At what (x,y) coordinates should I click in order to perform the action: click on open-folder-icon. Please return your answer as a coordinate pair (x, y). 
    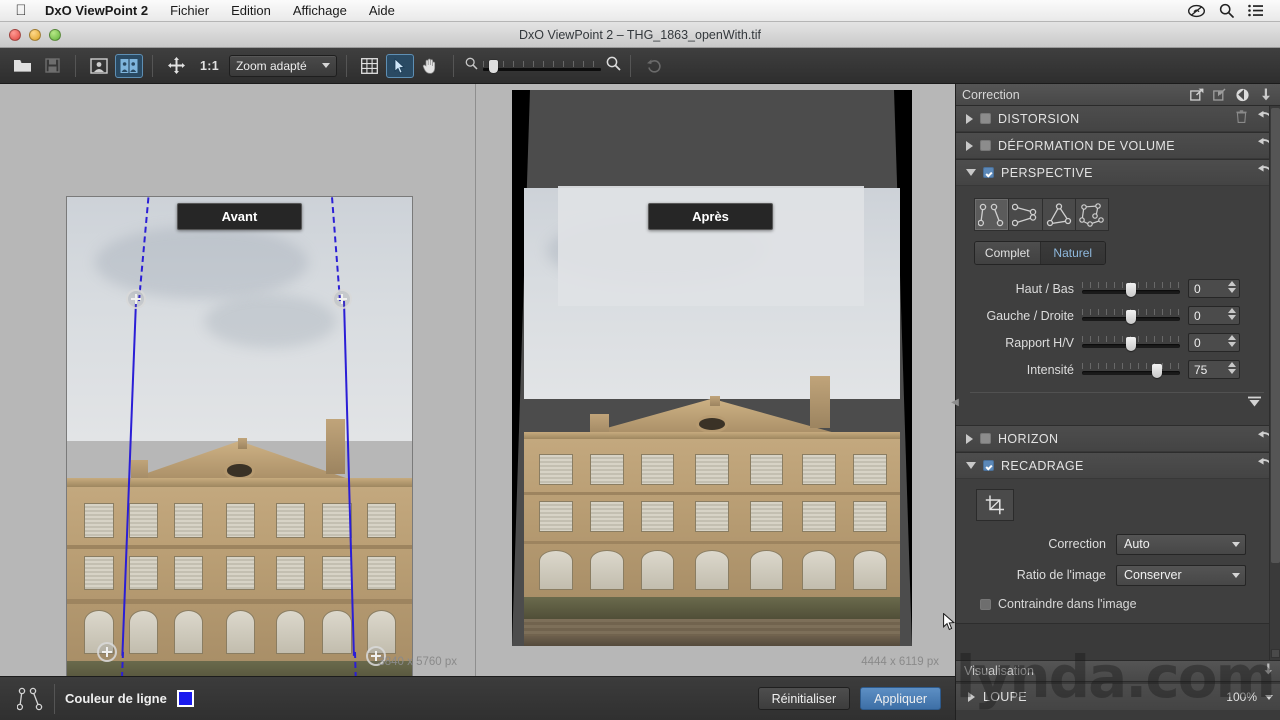
    Looking at the image, I should click on (22, 66).